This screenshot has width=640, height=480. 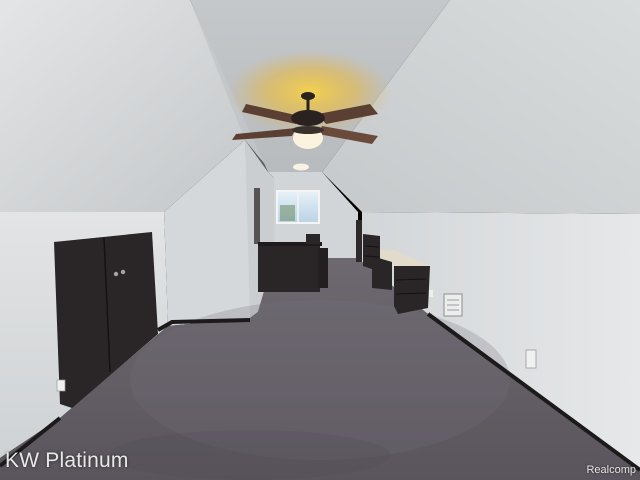 What do you see at coordinates (611, 470) in the screenshot?
I see `source-watermark: Realcomp` at bounding box center [611, 470].